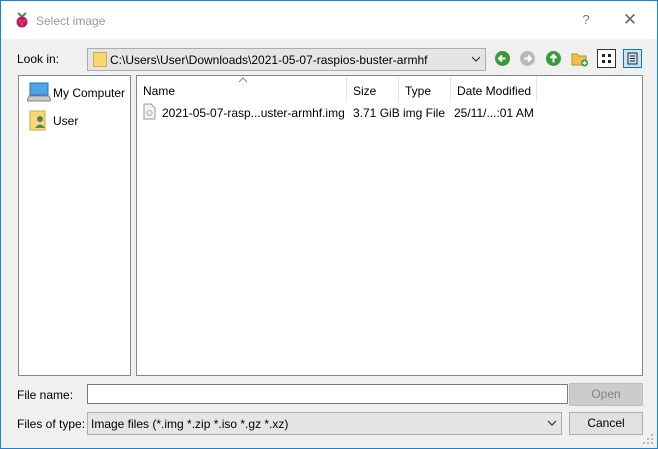  I want to click on sidebar-item-my-computer: My Computer, so click(77, 92).